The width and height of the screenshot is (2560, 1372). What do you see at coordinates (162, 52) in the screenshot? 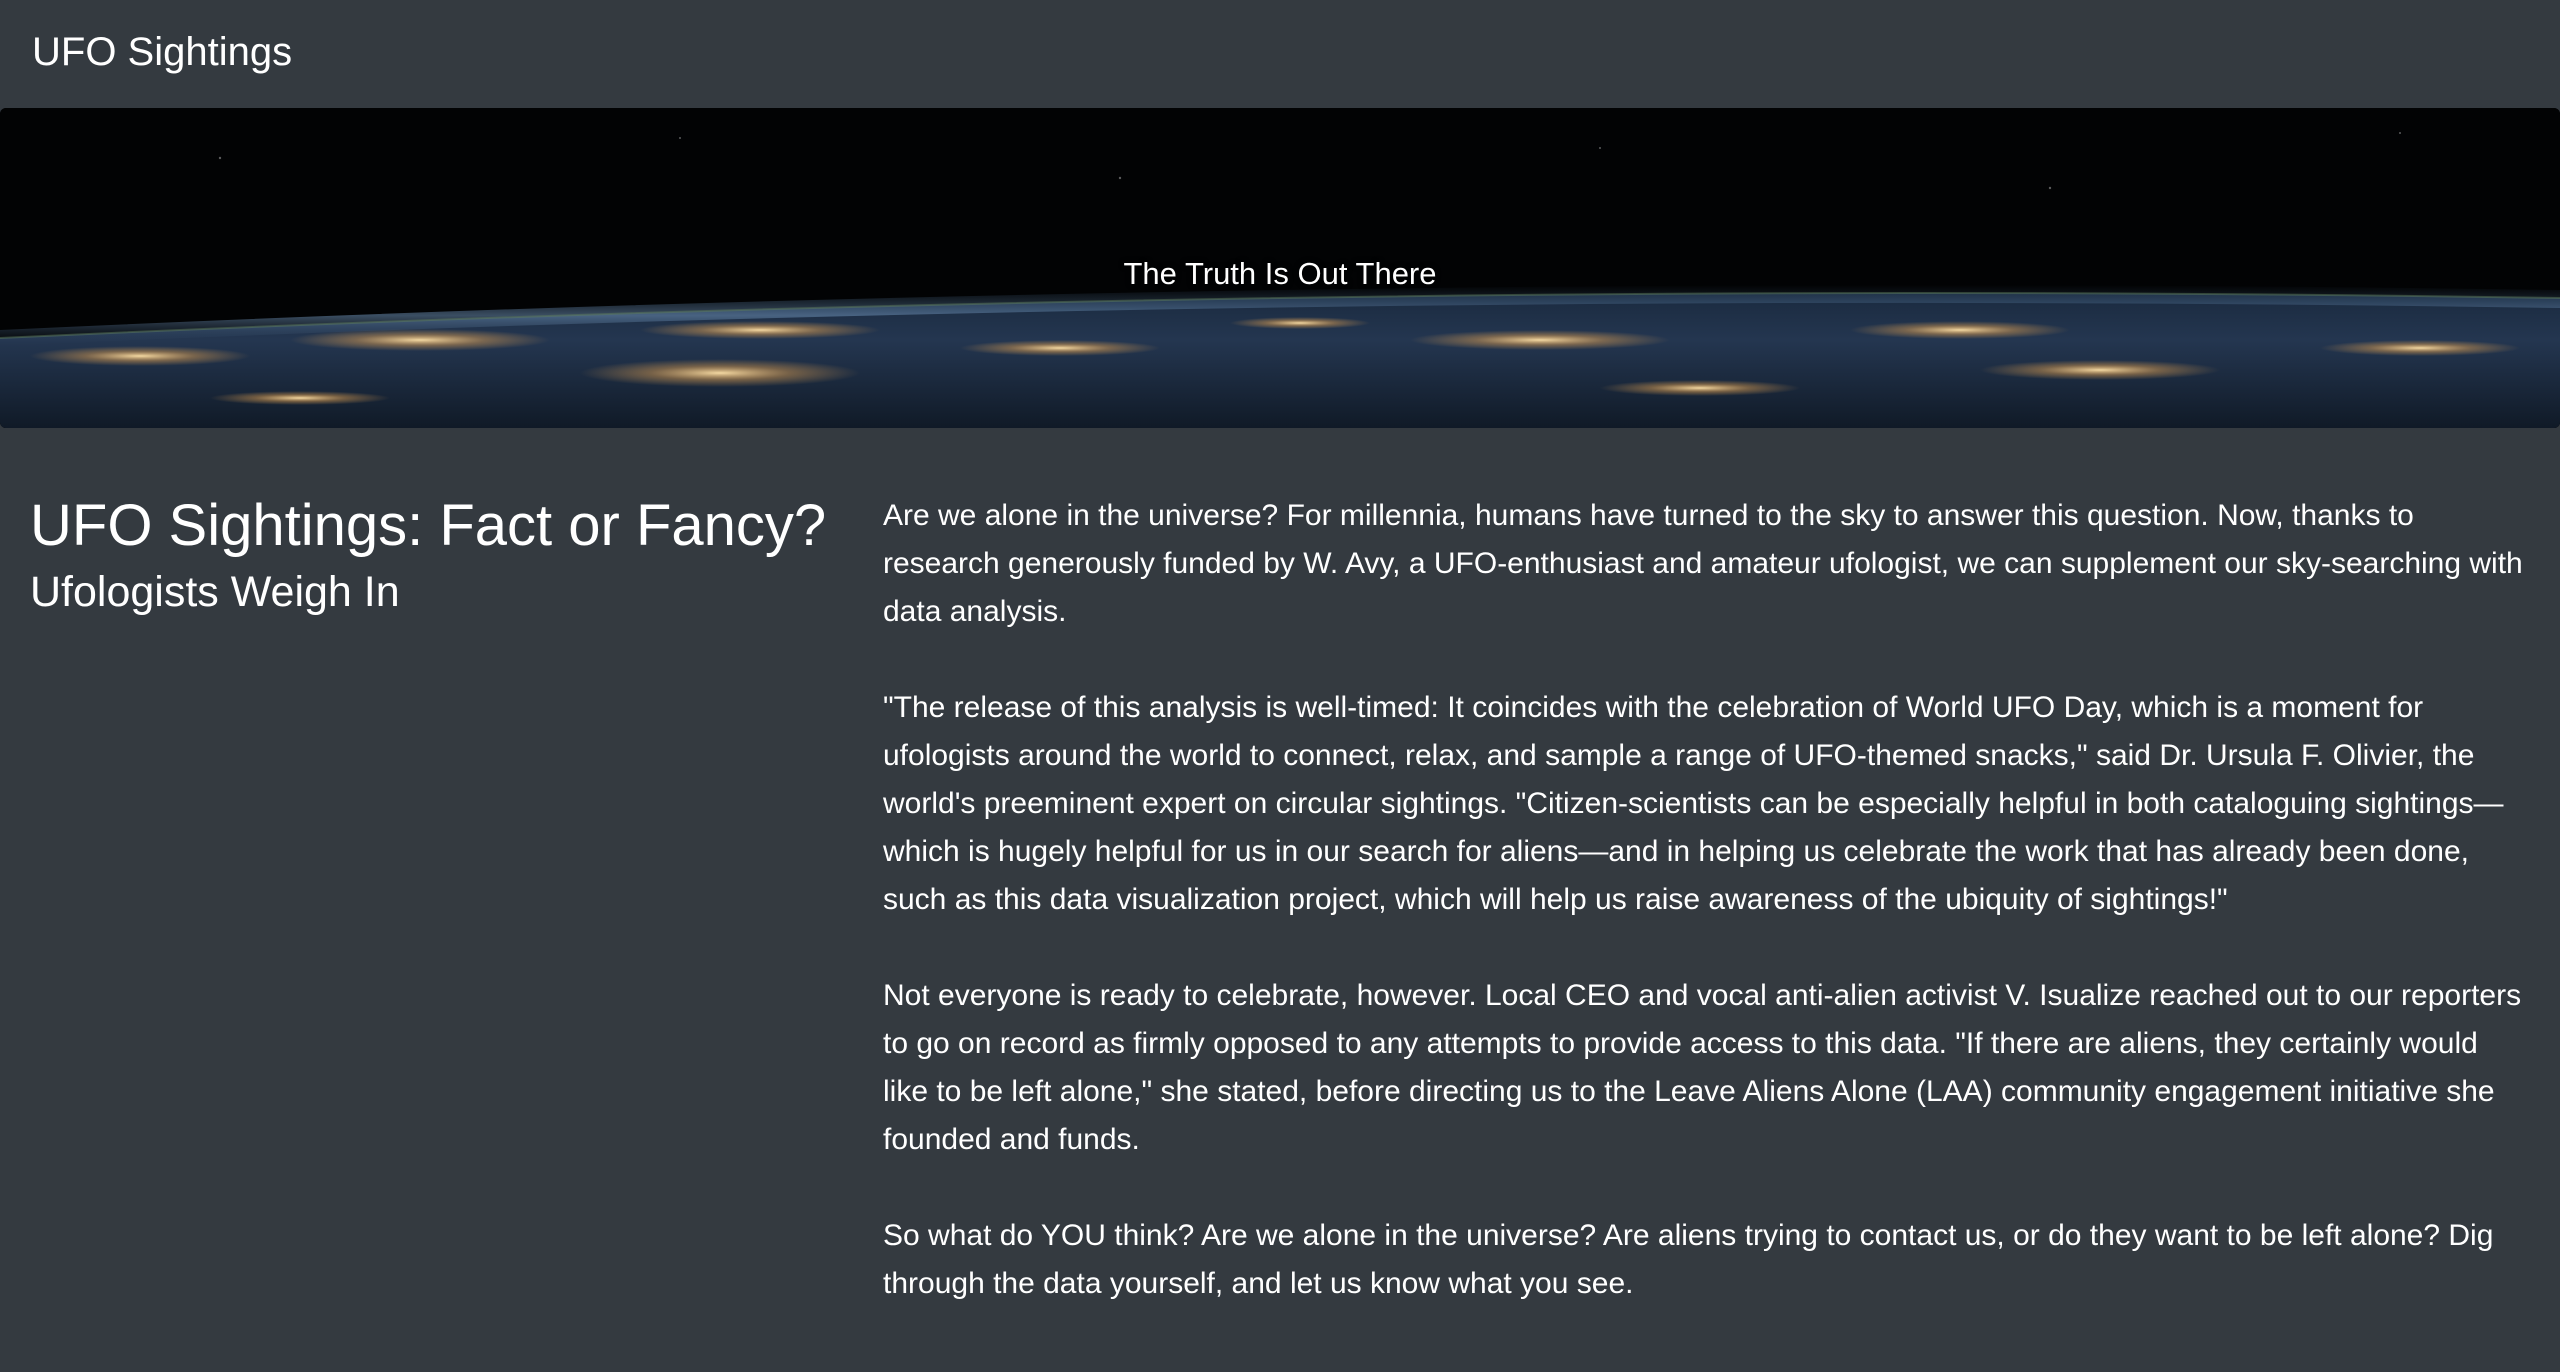
I see `navbar-brand-link: UFO Sightings` at bounding box center [162, 52].